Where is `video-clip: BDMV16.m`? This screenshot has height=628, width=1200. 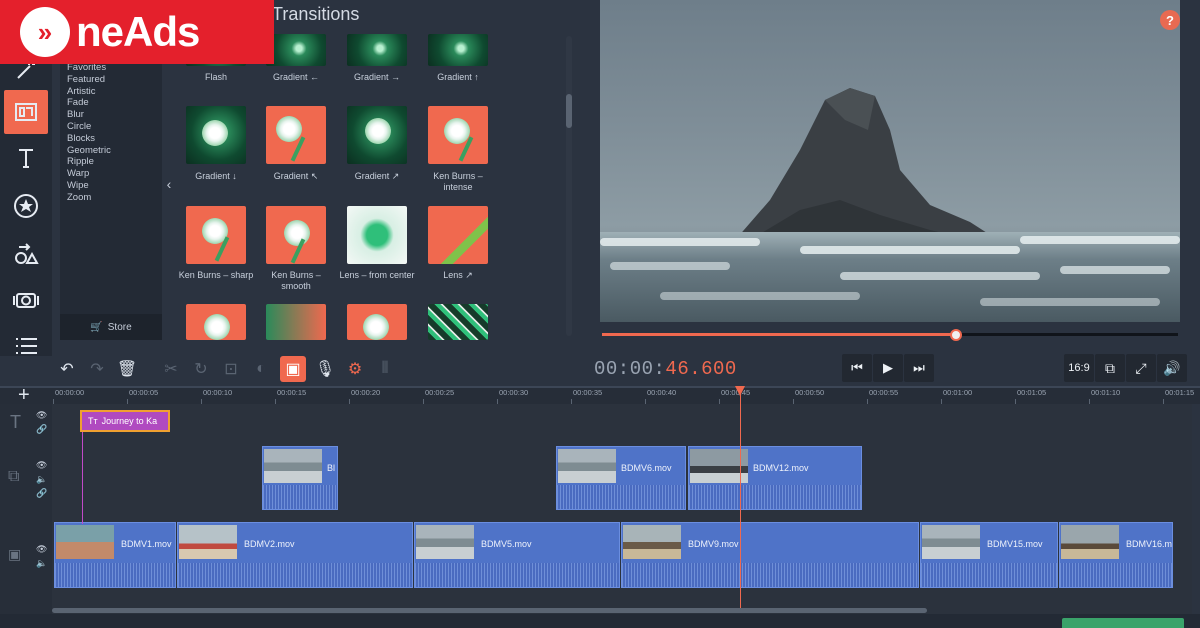 video-clip: BDMV16.m is located at coordinates (1116, 555).